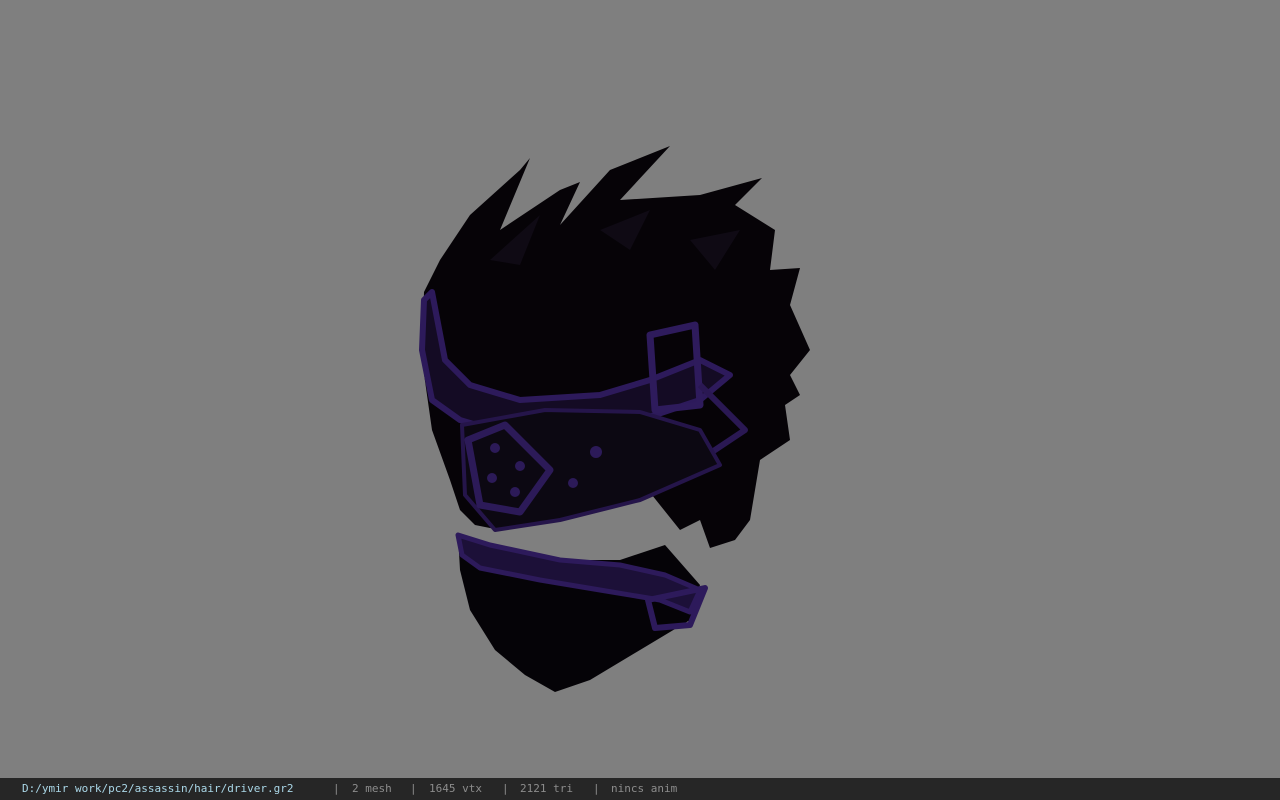 This screenshot has width=1280, height=800. What do you see at coordinates (455, 788) in the screenshot?
I see `vertex-count: 1645 vtx` at bounding box center [455, 788].